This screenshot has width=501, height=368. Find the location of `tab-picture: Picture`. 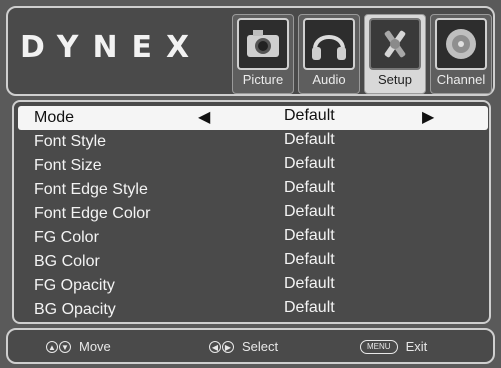

tab-picture: Picture is located at coordinates (263, 54).